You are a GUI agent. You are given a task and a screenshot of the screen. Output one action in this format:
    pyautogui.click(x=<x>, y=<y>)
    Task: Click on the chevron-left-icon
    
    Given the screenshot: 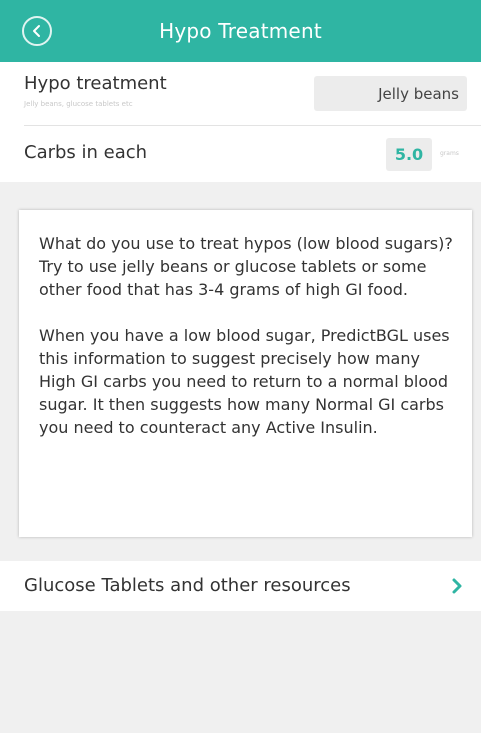 What is the action you would take?
    pyautogui.click(x=36, y=31)
    